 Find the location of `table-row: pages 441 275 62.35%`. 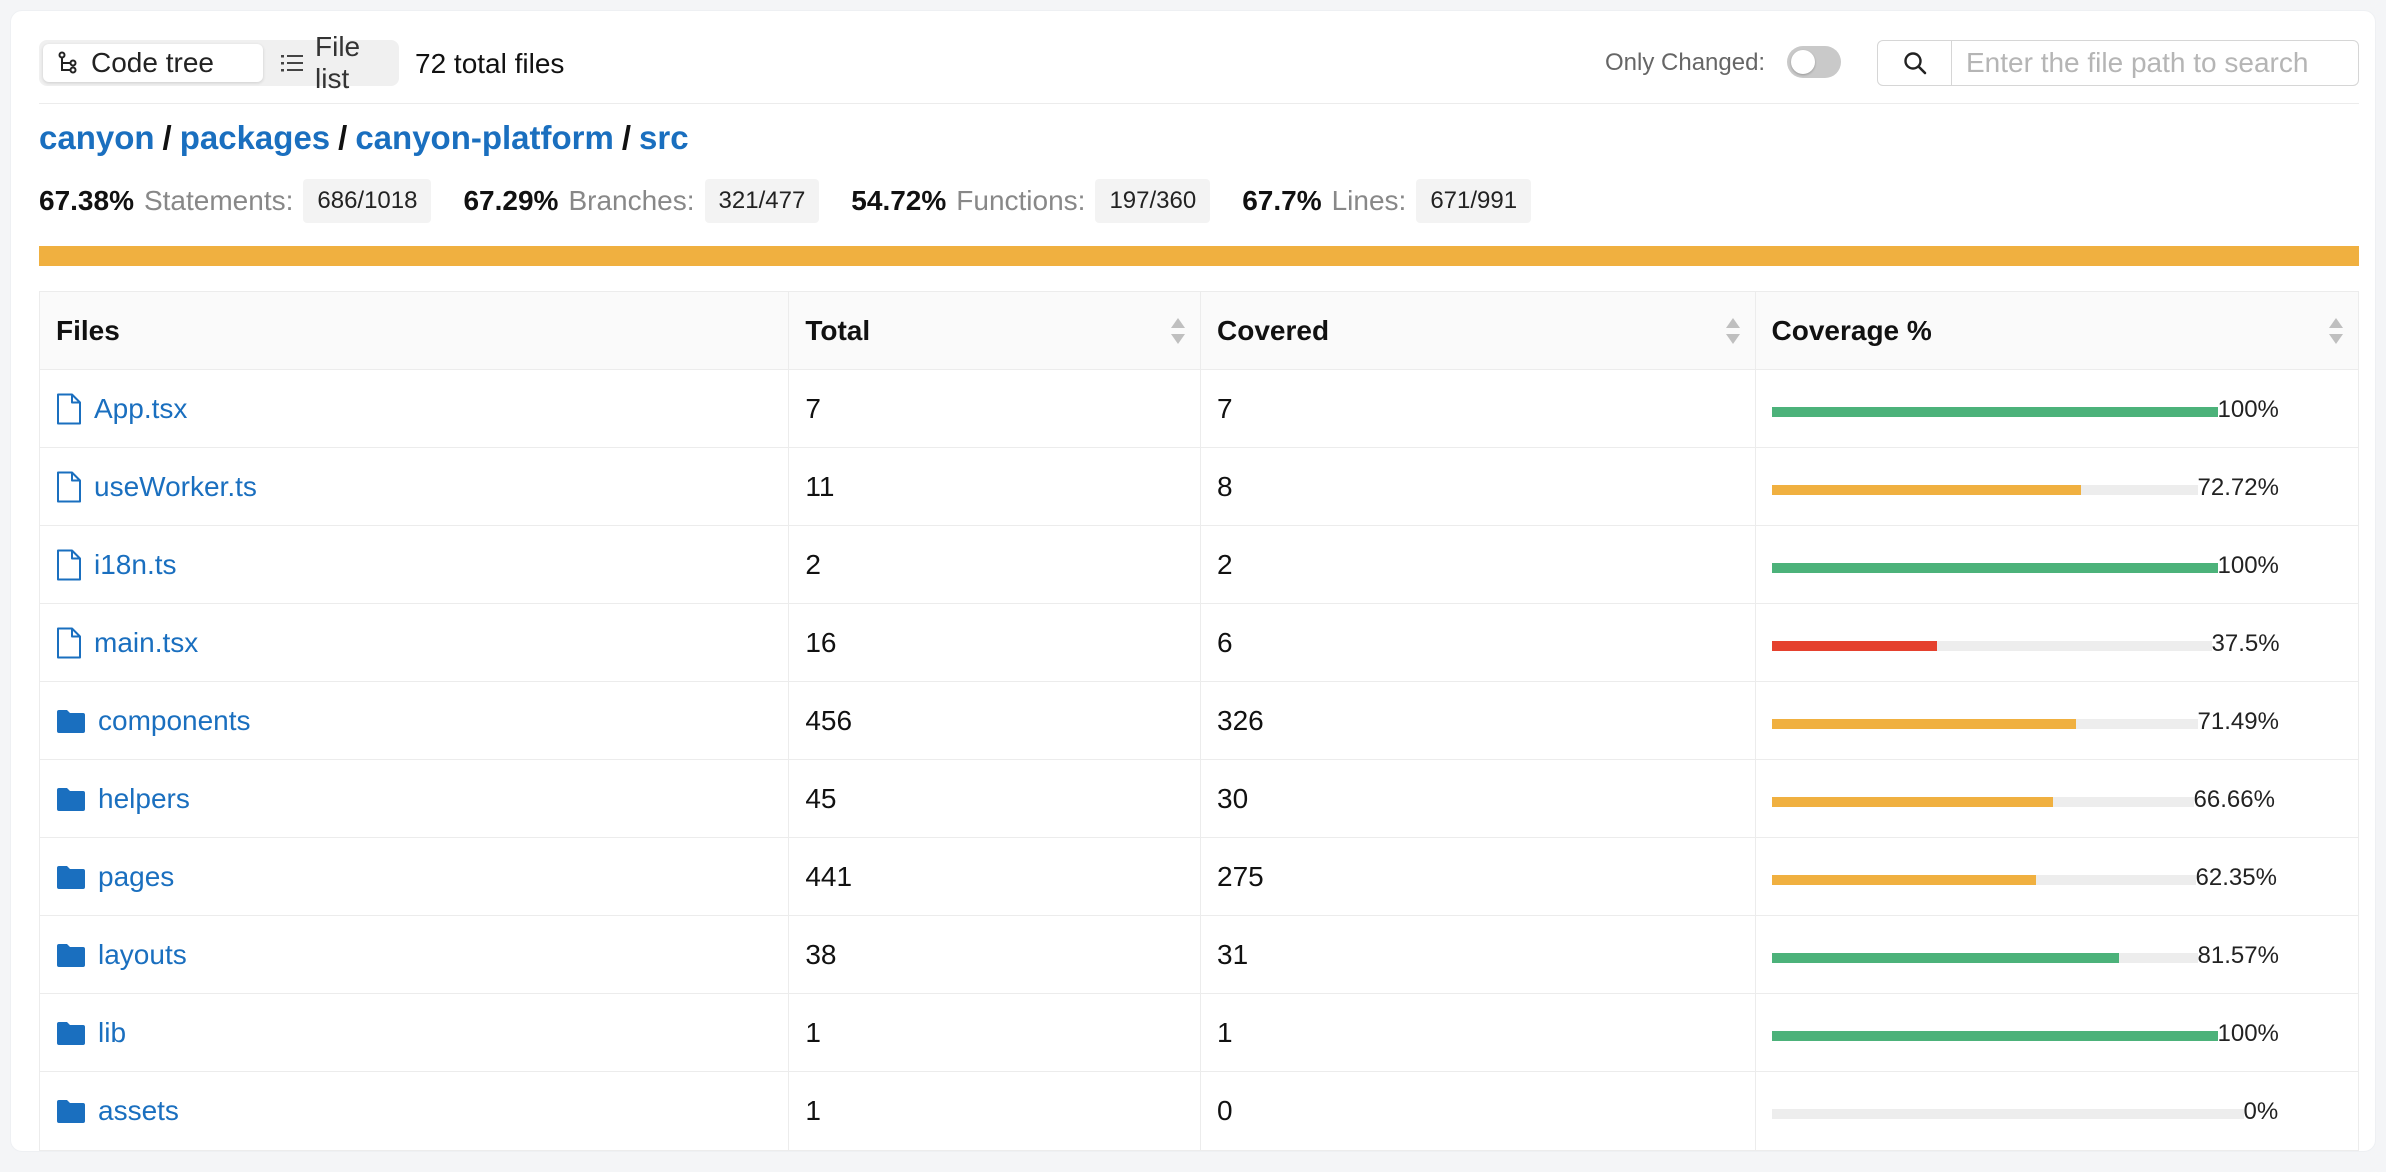

table-row: pages 441 275 62.35% is located at coordinates (1199, 877).